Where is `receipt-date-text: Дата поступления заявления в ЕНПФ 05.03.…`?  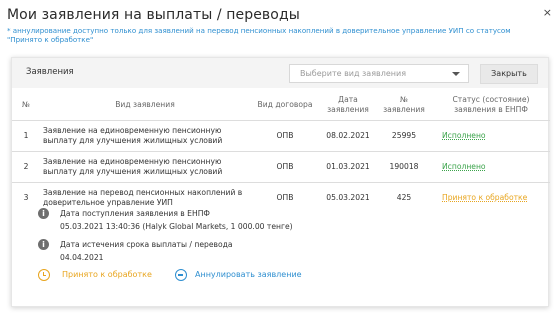 receipt-date-text: Дата поступления заявления в ЕНПФ 05.03.… is located at coordinates (176, 220).